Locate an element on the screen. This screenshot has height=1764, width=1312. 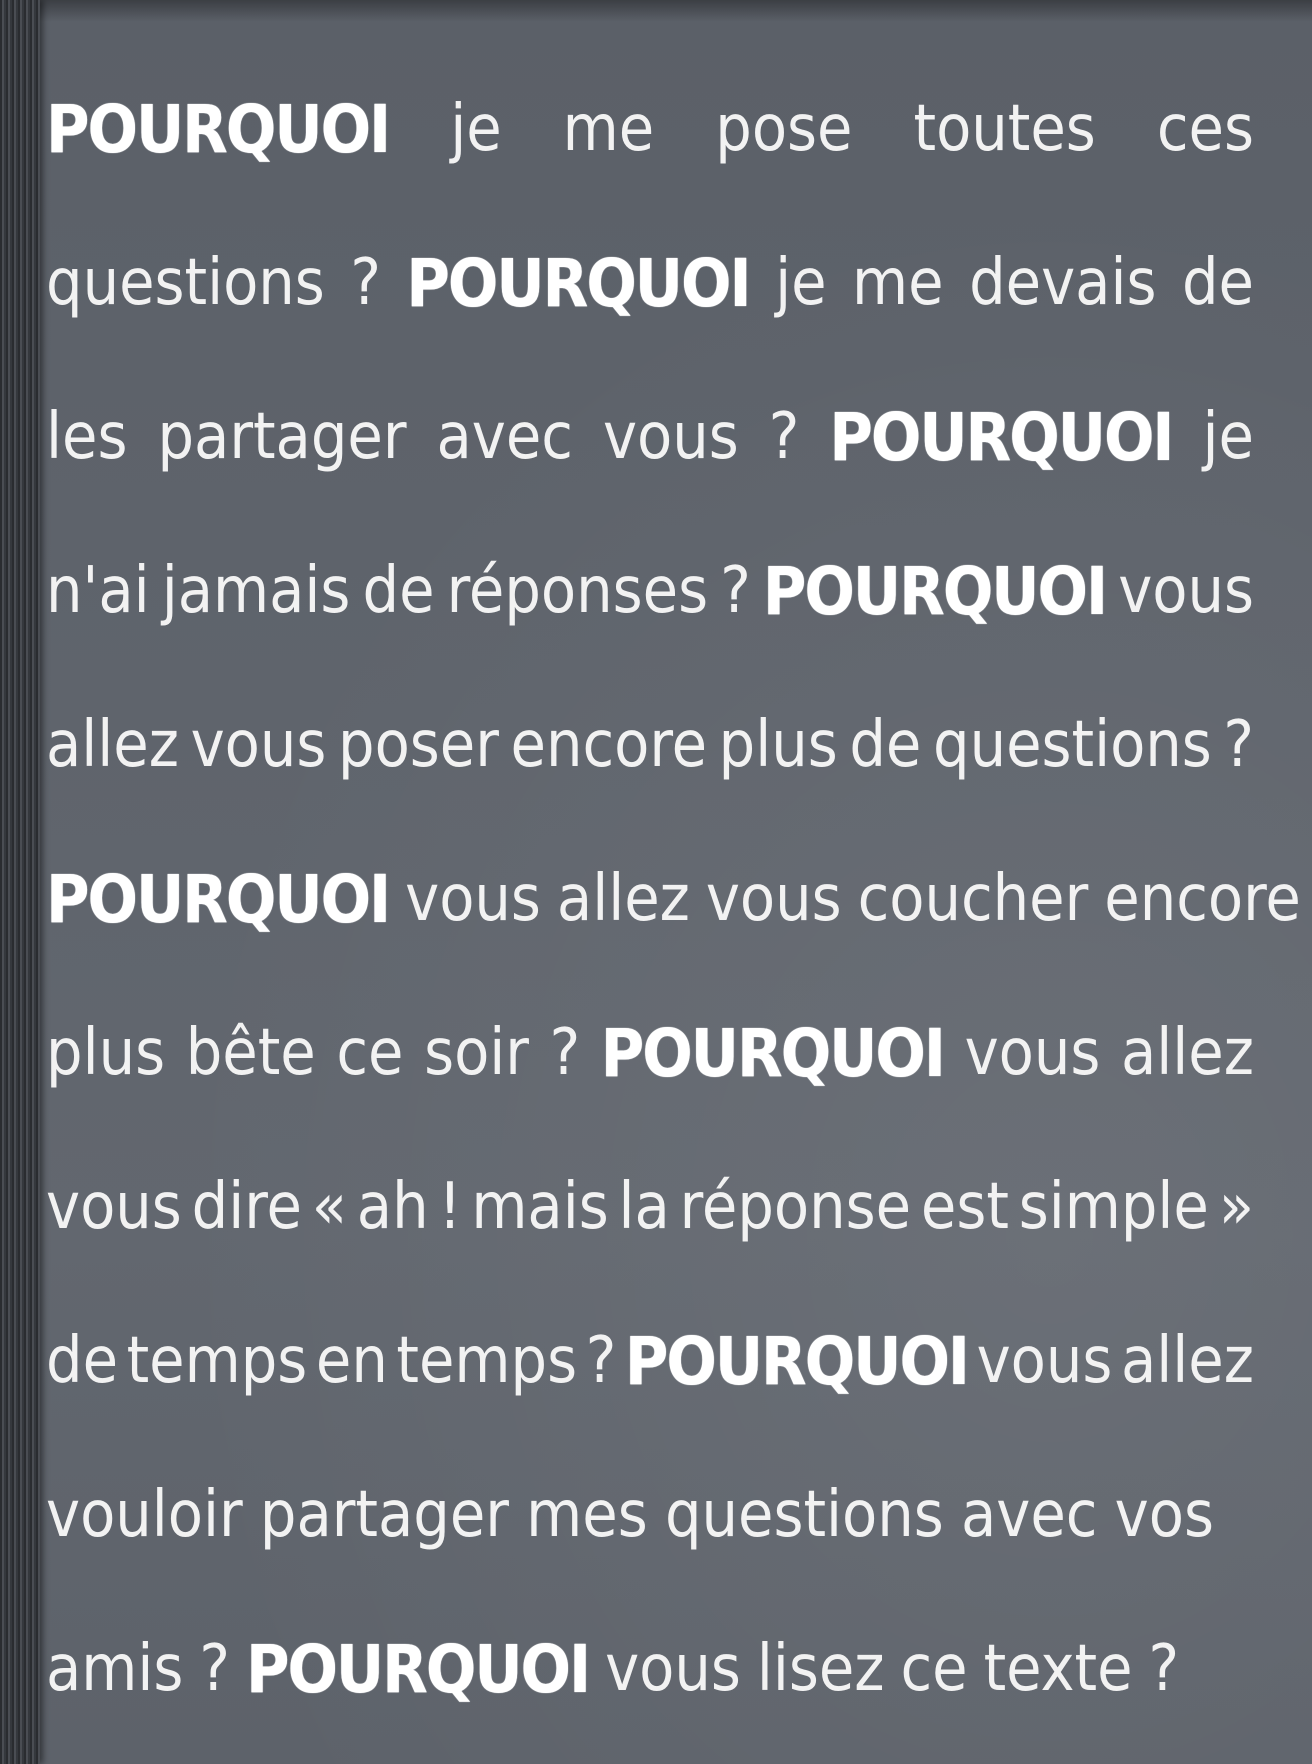
word: poser is located at coordinates (418, 745).